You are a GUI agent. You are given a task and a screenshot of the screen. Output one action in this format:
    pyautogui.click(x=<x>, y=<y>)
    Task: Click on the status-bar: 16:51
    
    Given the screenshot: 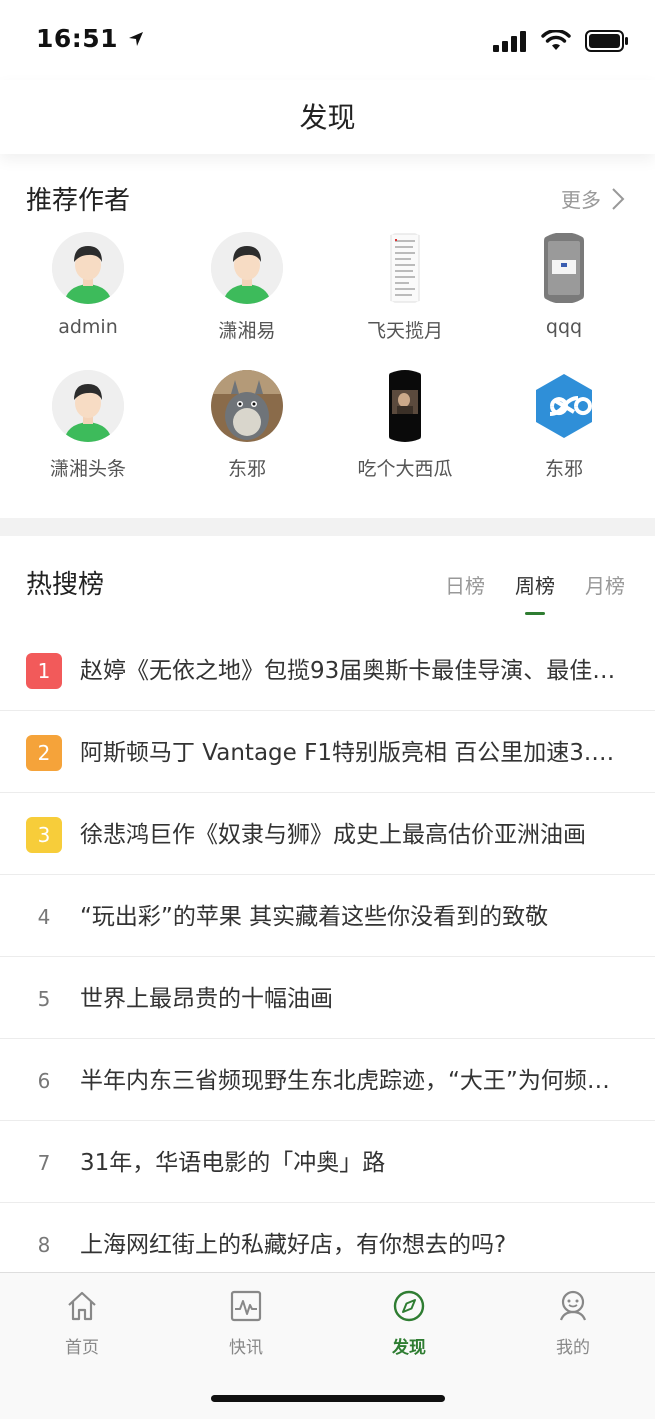 What is the action you would take?
    pyautogui.click(x=327, y=40)
    